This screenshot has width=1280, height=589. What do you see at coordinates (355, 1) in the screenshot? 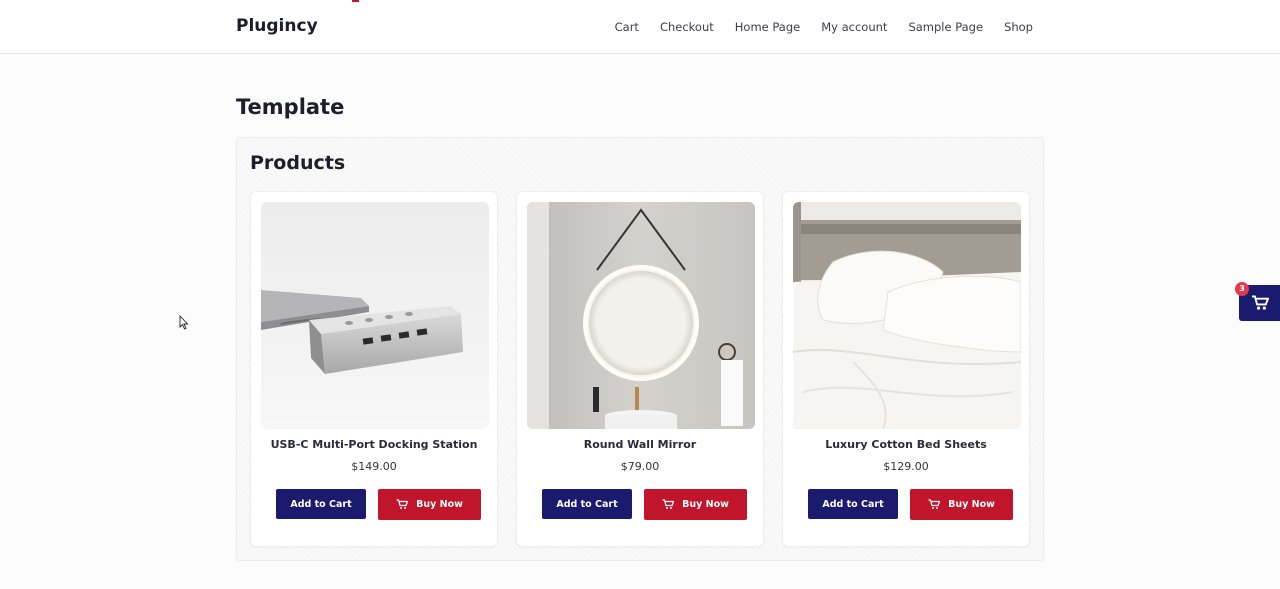
I see `accent-mark` at bounding box center [355, 1].